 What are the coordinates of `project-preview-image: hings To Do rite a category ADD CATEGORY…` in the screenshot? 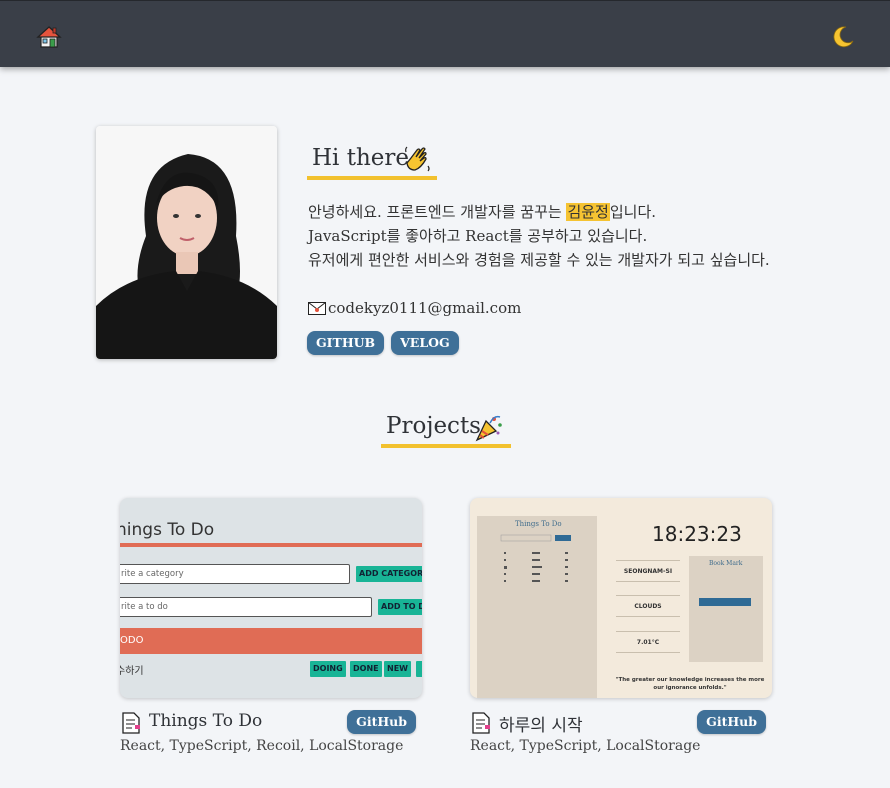 It's located at (271, 598).